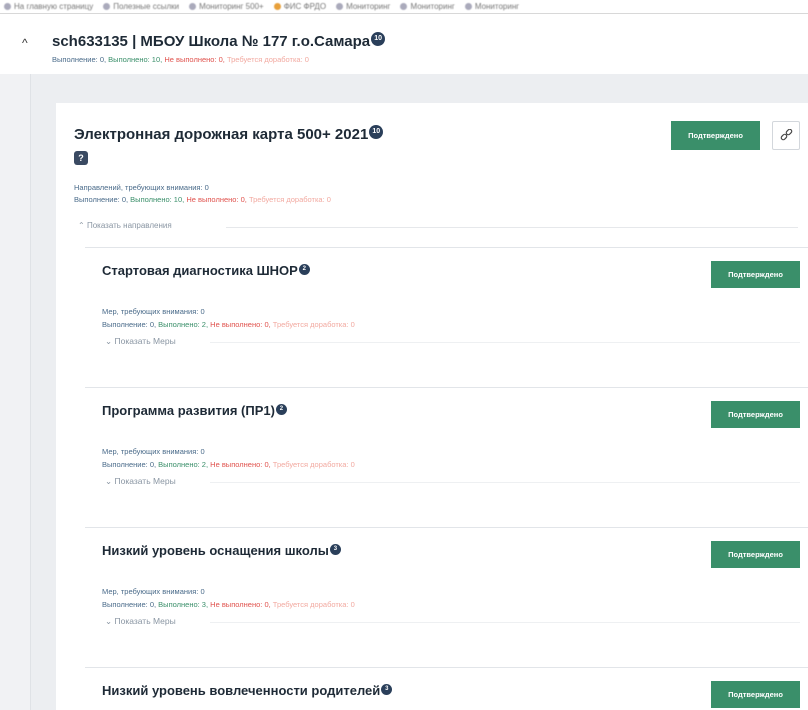 Image resolution: width=808 pixels, height=710 pixels. What do you see at coordinates (48, 6) in the screenshot?
I see `bookmark-0: На главную страницу` at bounding box center [48, 6].